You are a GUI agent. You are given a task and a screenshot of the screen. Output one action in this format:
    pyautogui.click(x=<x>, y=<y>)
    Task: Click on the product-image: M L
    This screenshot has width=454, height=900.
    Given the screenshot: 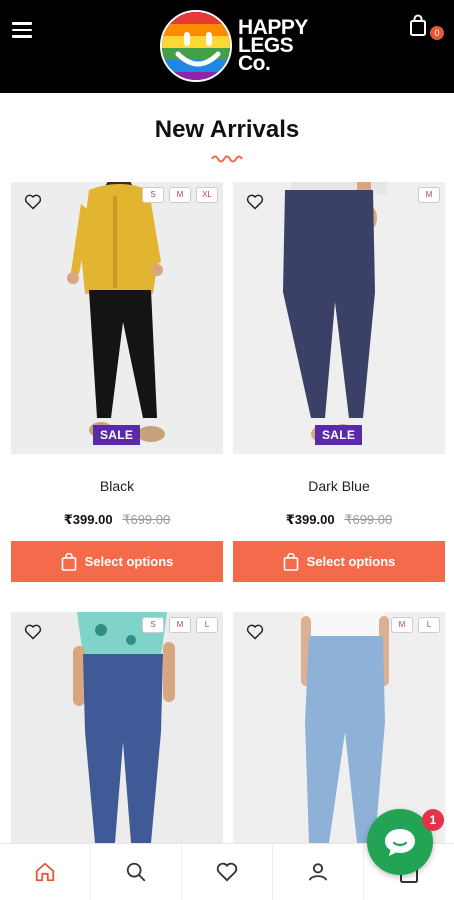 What is the action you would take?
    pyautogui.click(x=339, y=727)
    